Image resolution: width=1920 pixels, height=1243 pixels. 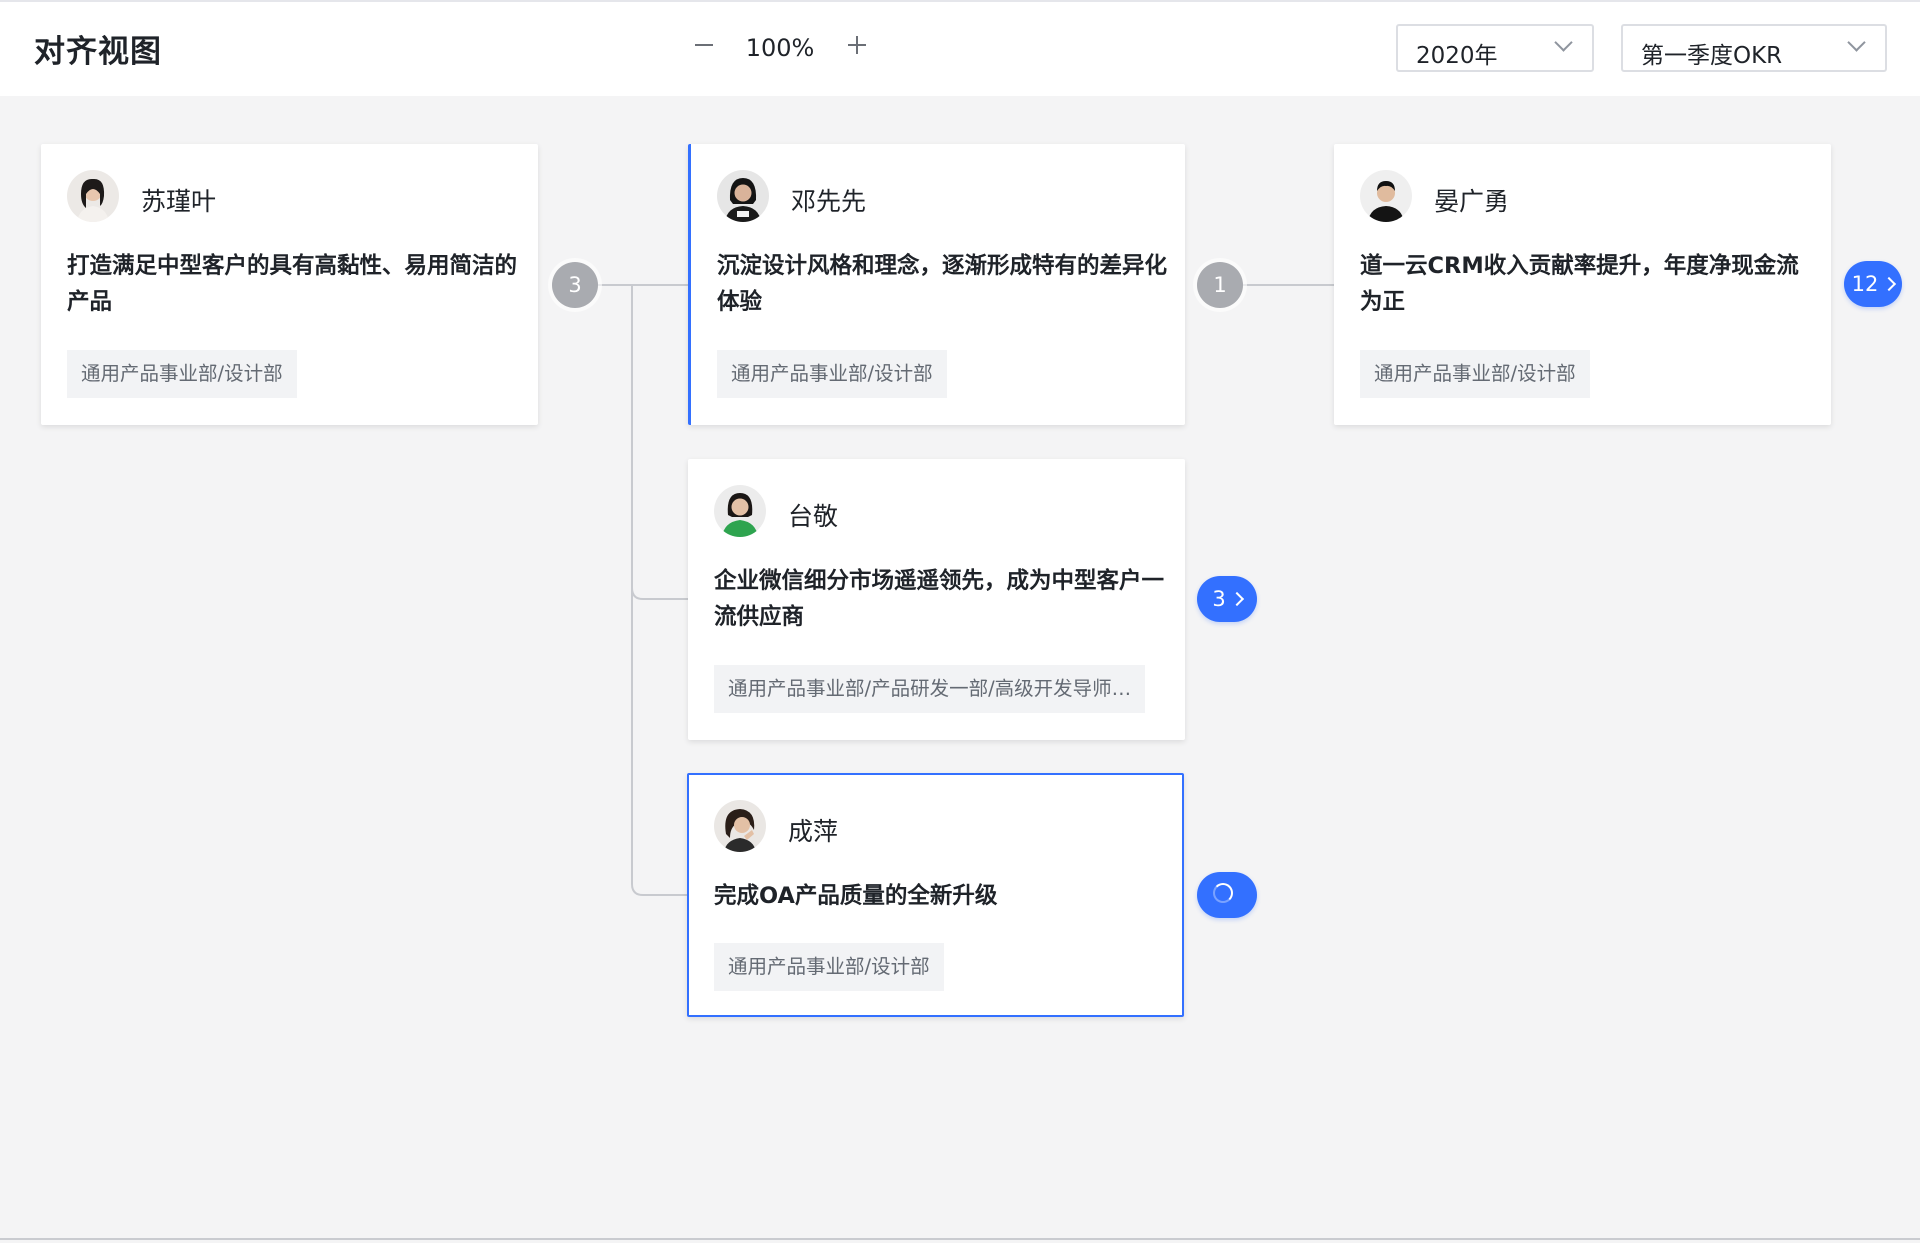 I want to click on owner-name: 台敬, so click(x=813, y=516).